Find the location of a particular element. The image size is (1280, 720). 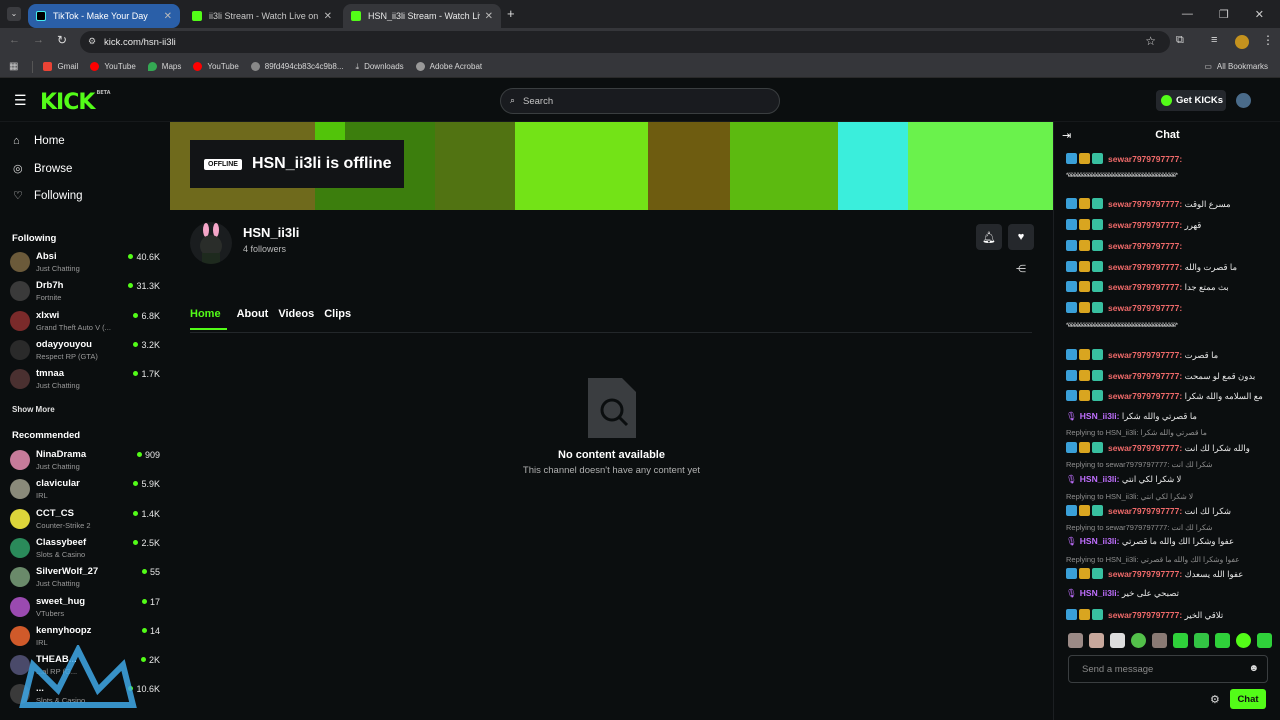

follow-button: ♥ is located at coordinates (1021, 237).